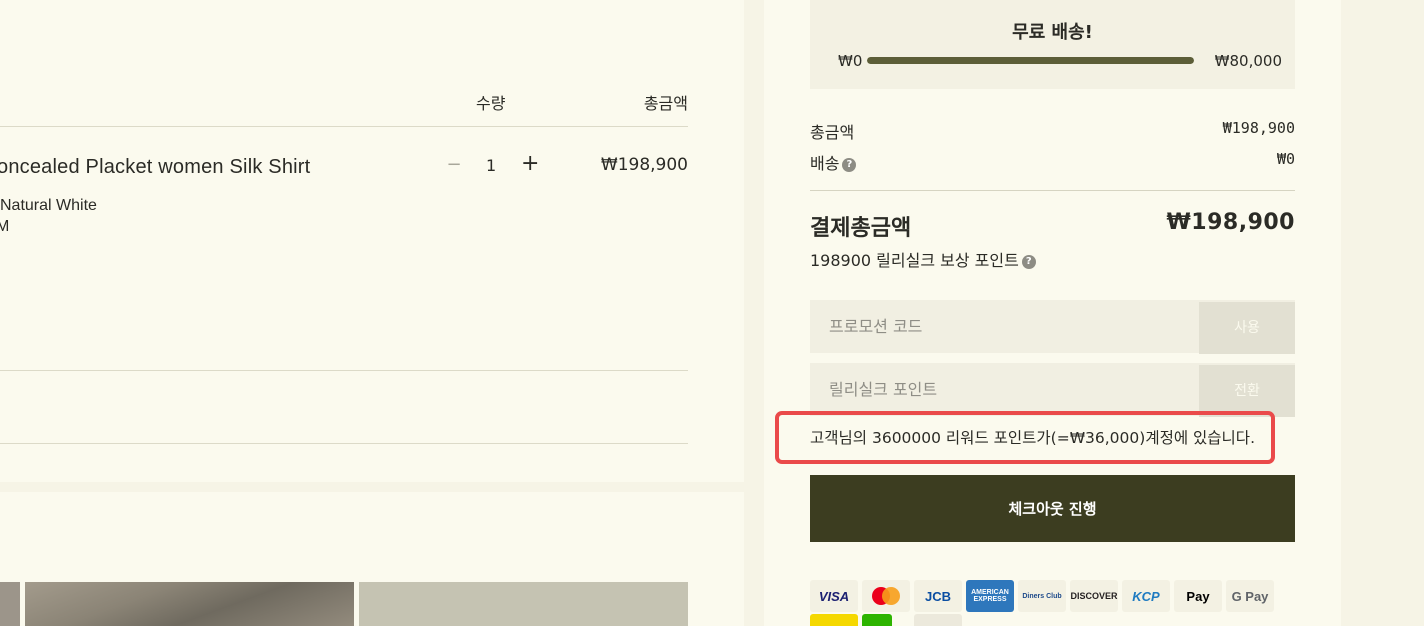 Image resolution: width=1424 pixels, height=626 pixels. I want to click on quantity-decrease-button: −, so click(454, 165).